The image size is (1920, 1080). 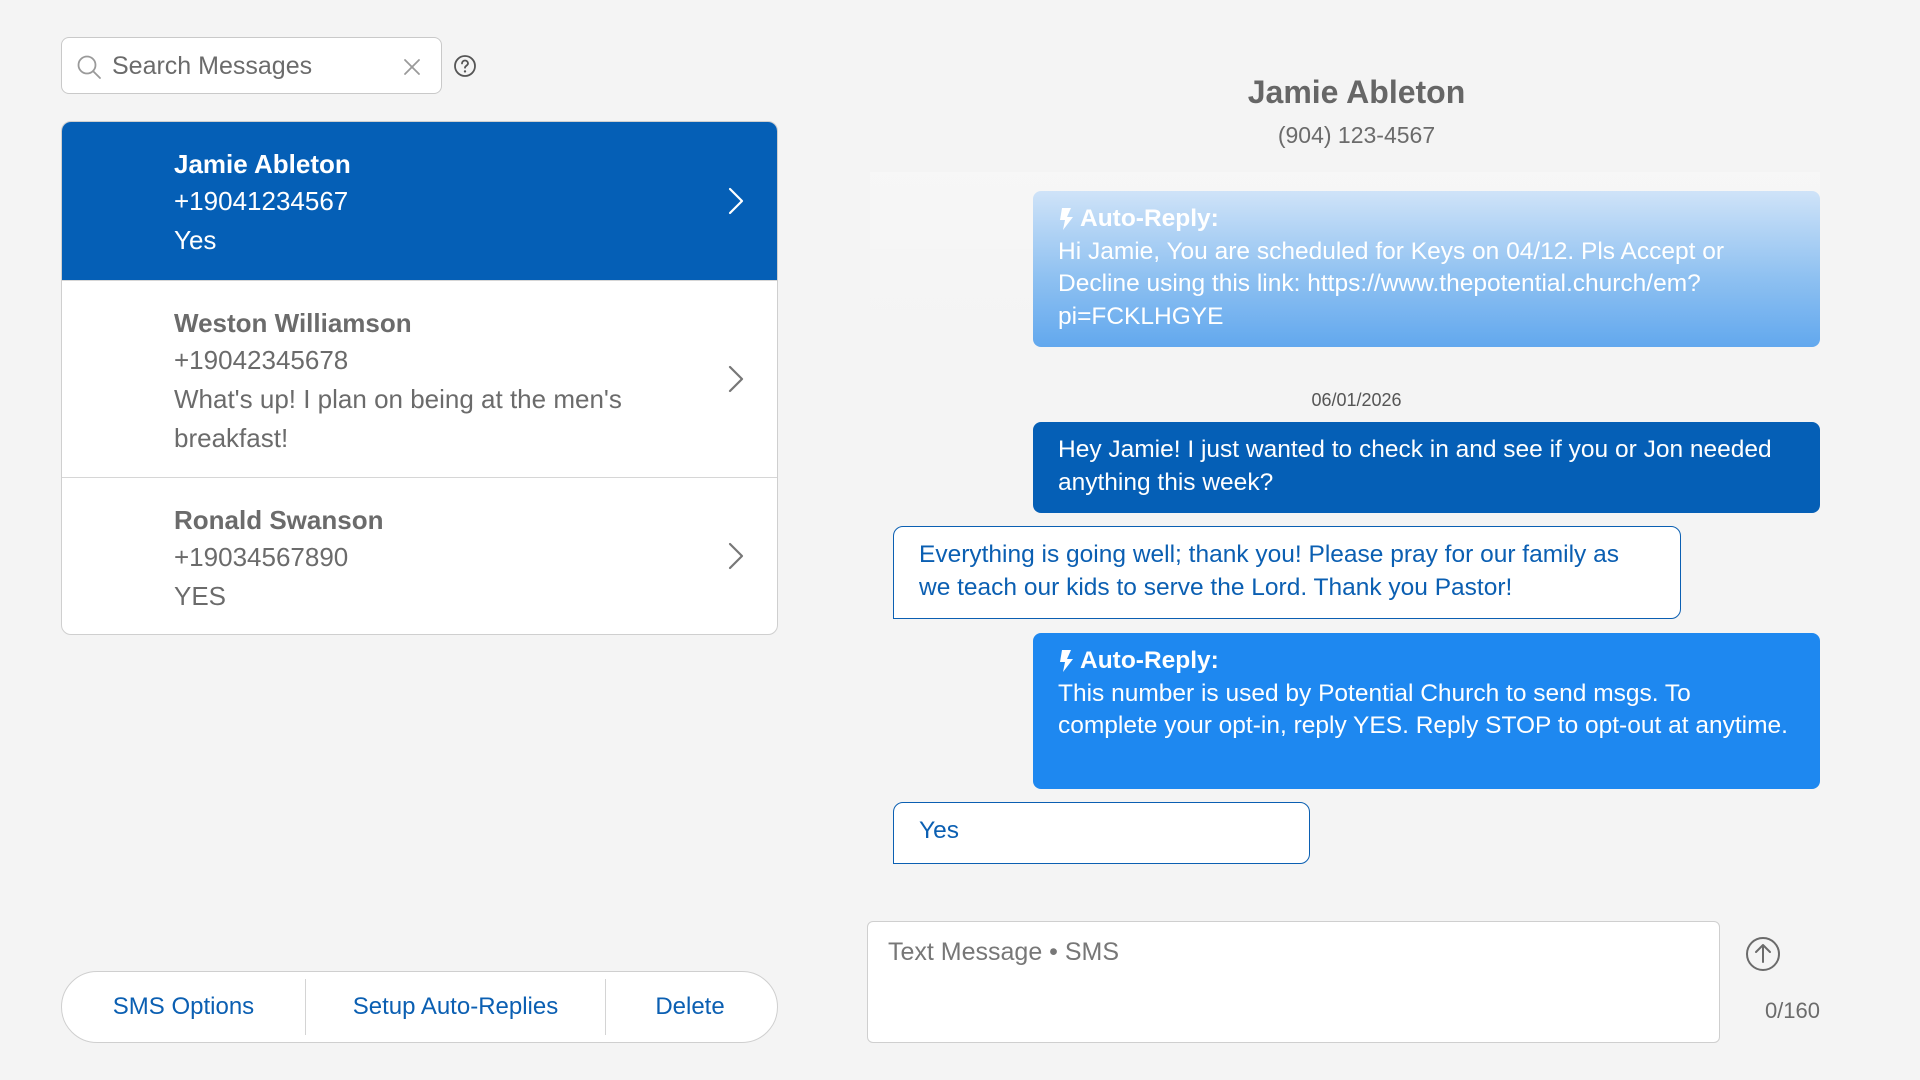 What do you see at coordinates (195, 240) in the screenshot?
I see `conversation-preview: Yes` at bounding box center [195, 240].